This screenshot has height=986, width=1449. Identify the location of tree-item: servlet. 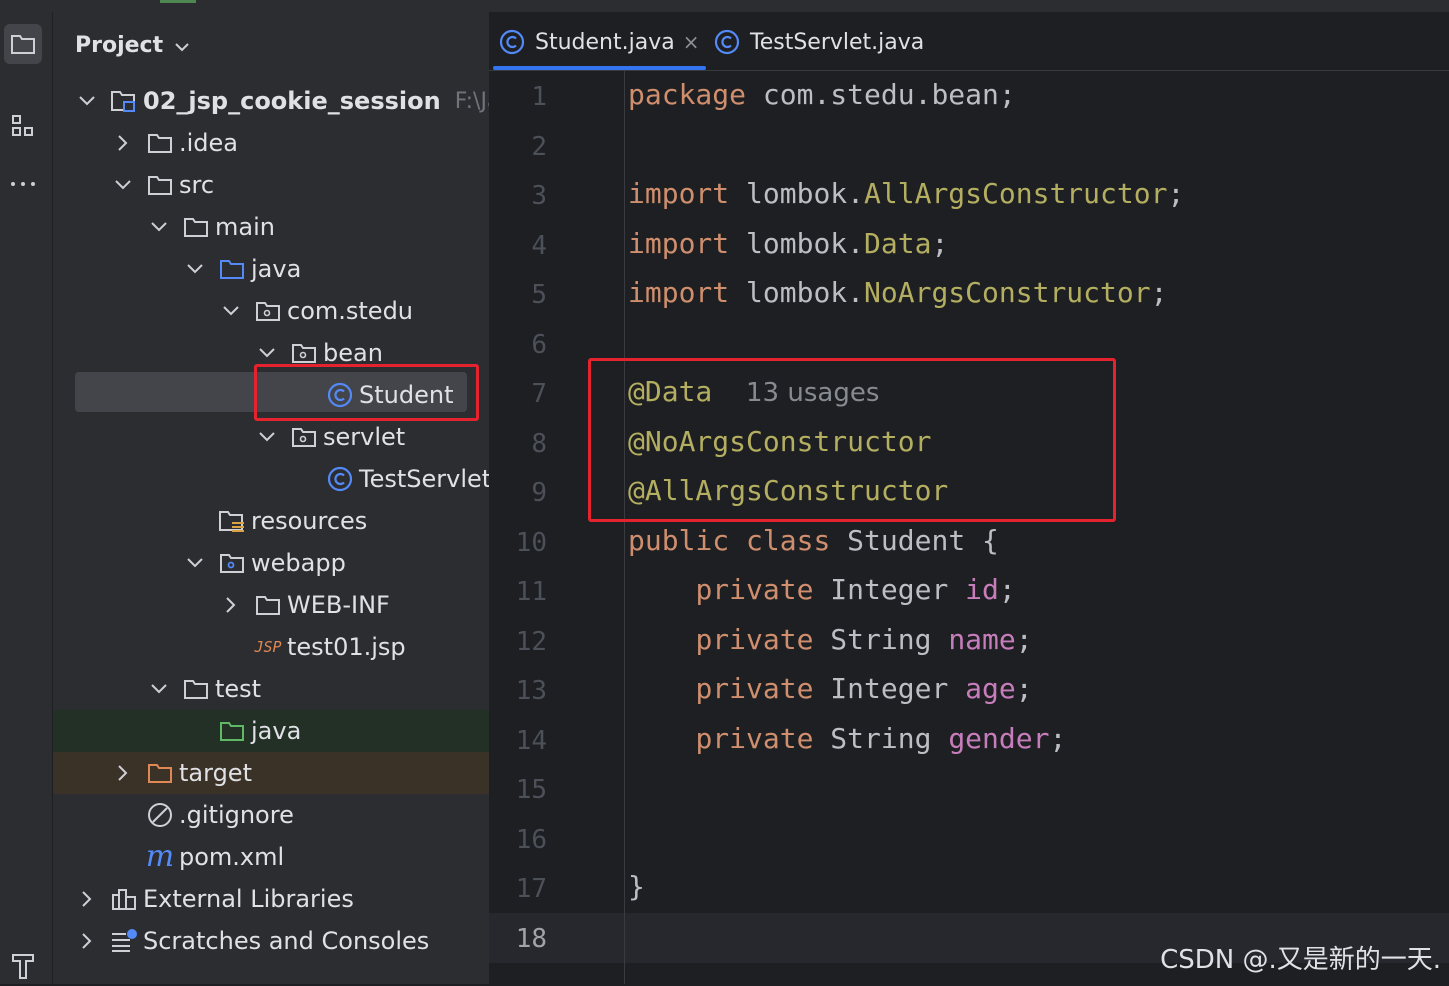
(271, 437).